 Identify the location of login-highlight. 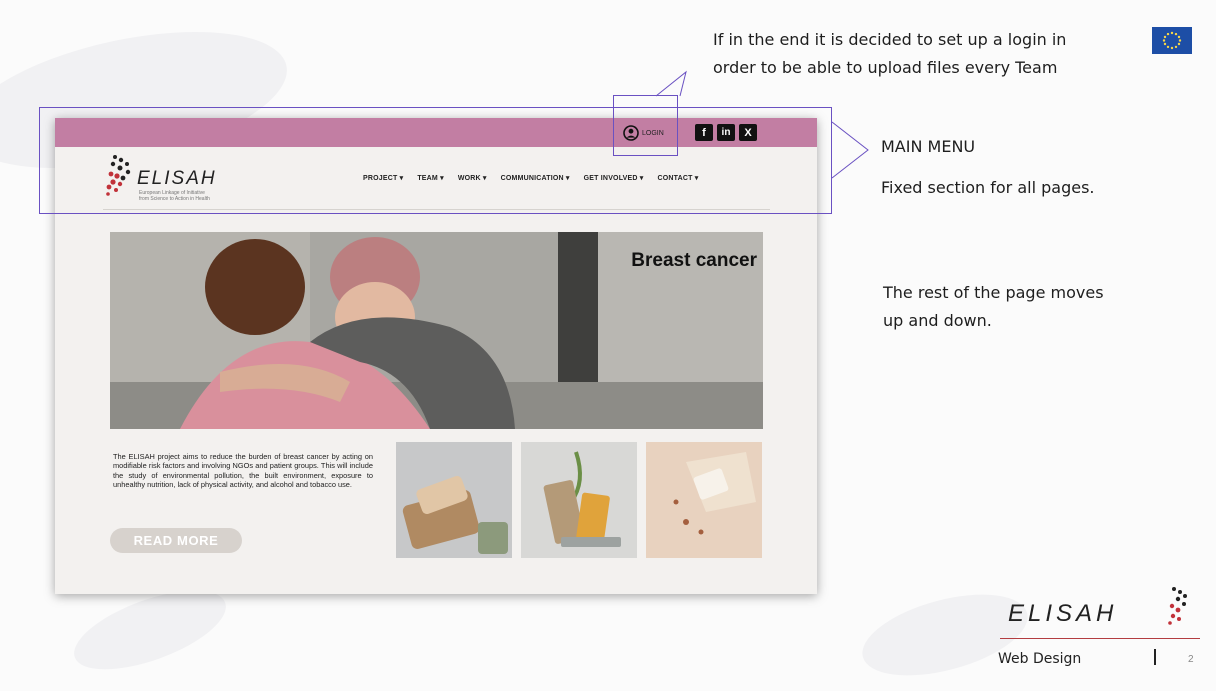
(645, 125).